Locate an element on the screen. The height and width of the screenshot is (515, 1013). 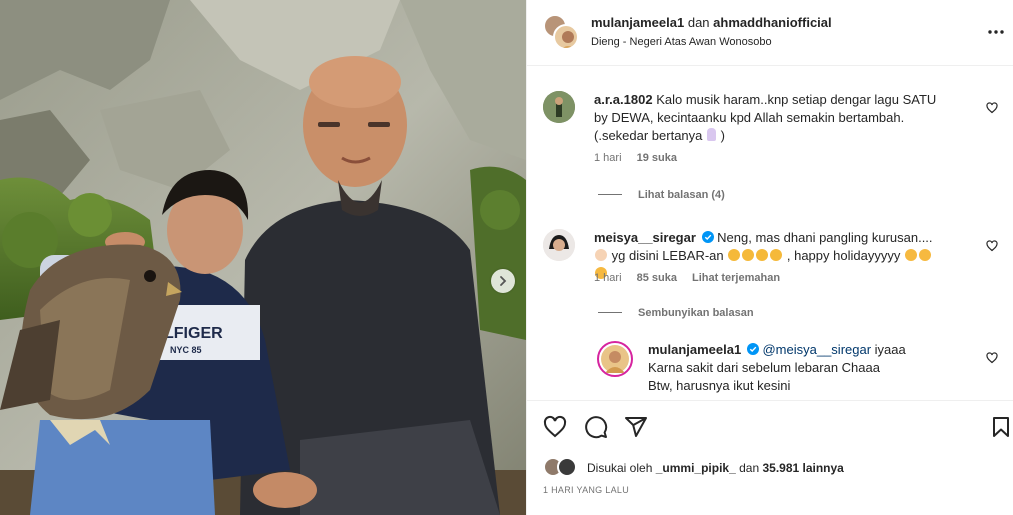
comment-text-3: , happy holidayyyyy is located at coordinates (843, 255).